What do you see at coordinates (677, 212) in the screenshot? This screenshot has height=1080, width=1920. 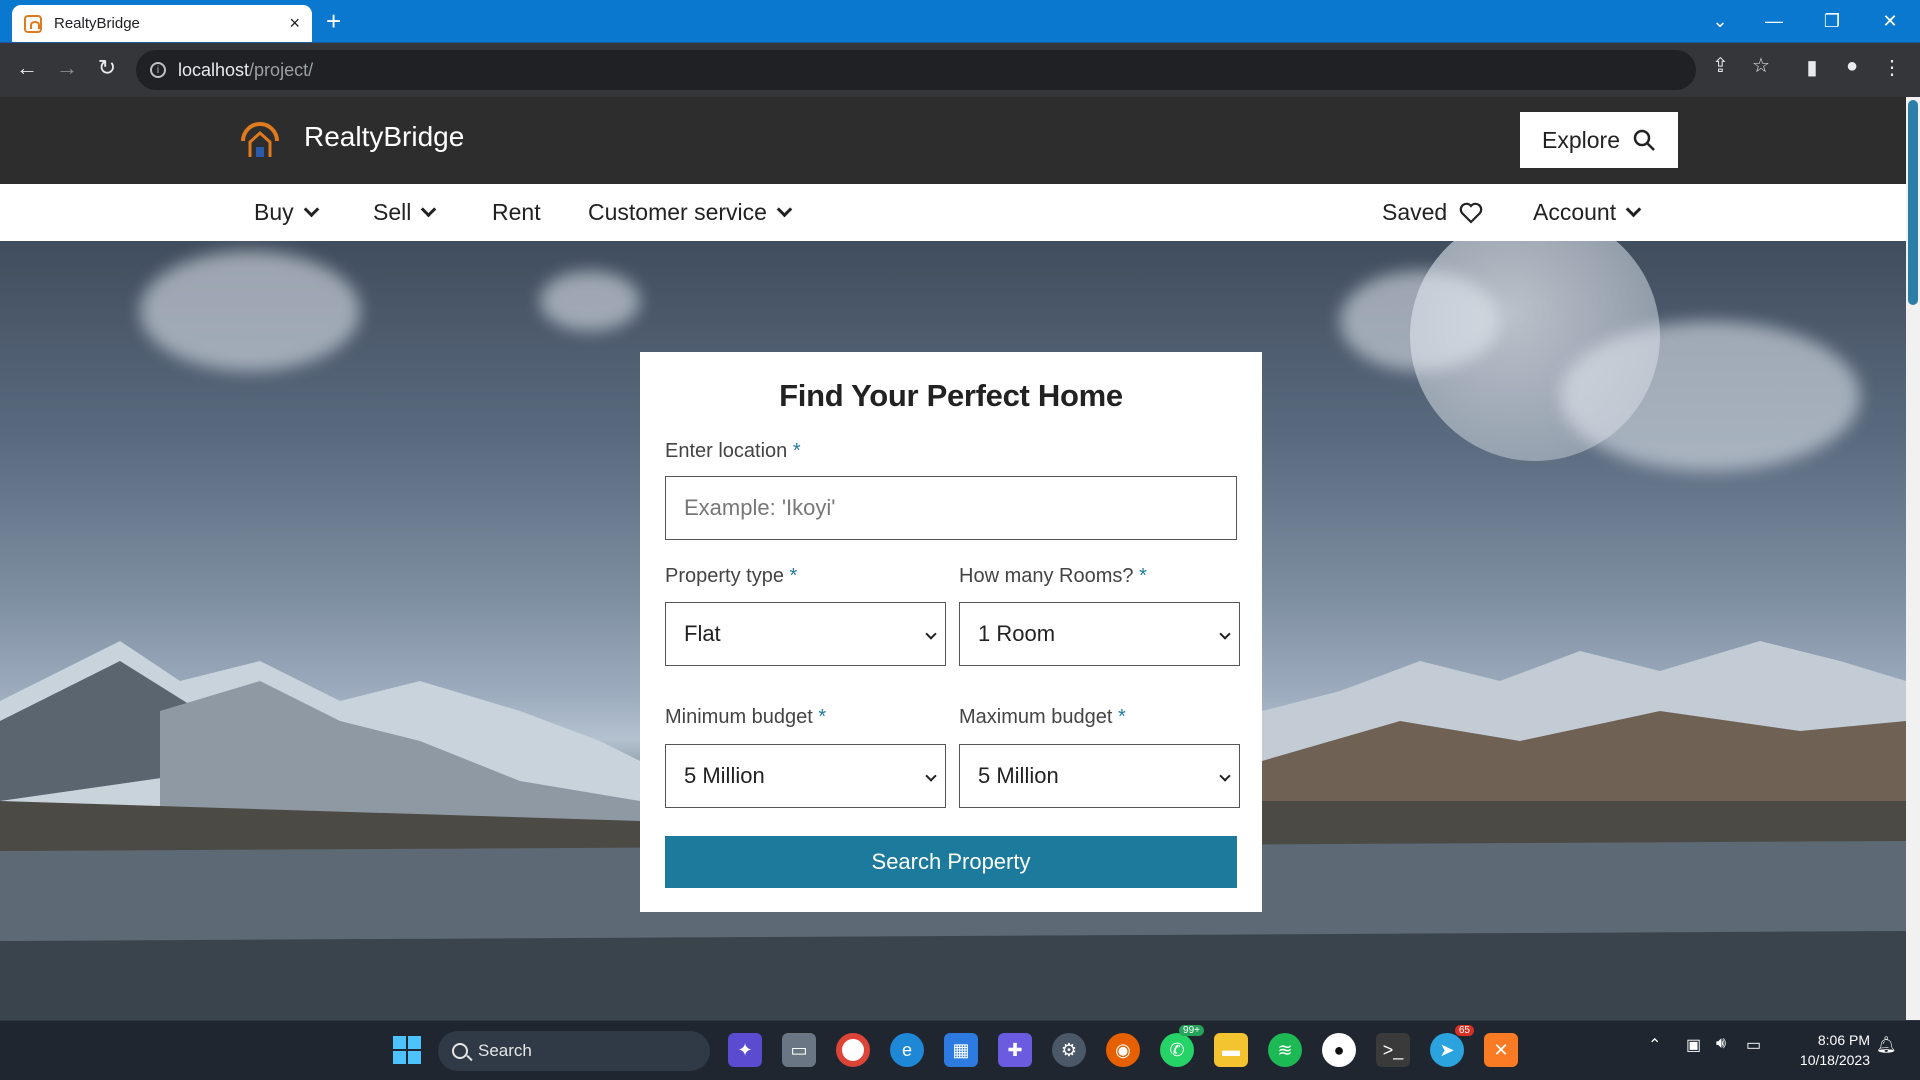 I see `nav-customer-service-label: Customer service` at bounding box center [677, 212].